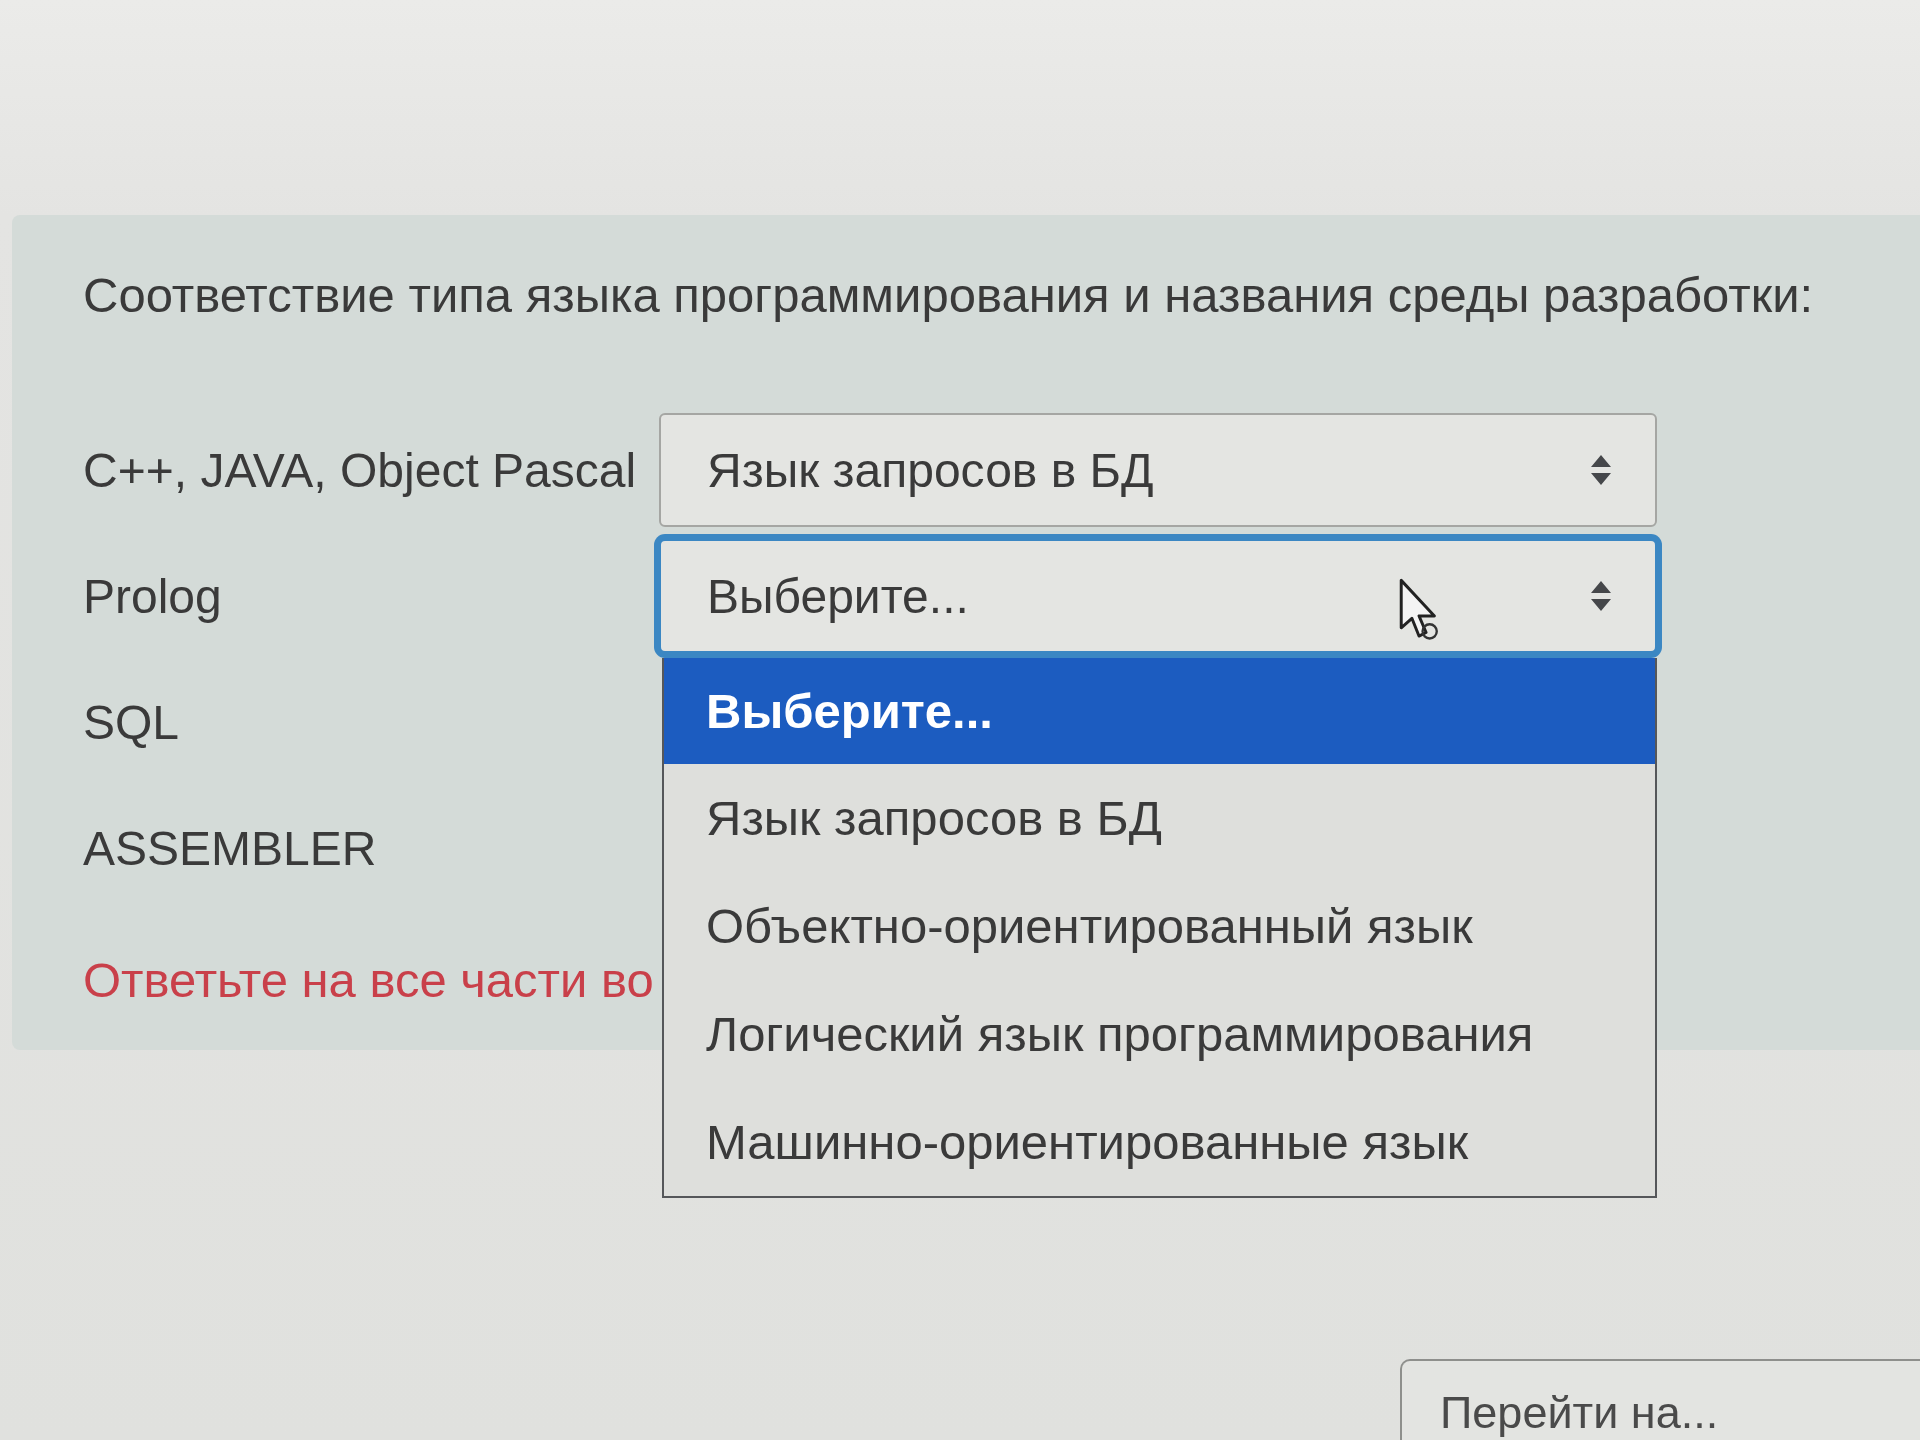 The height and width of the screenshot is (1440, 1920). I want to click on dropdown-option: Объектно-ориентированный язык, so click(1159, 926).